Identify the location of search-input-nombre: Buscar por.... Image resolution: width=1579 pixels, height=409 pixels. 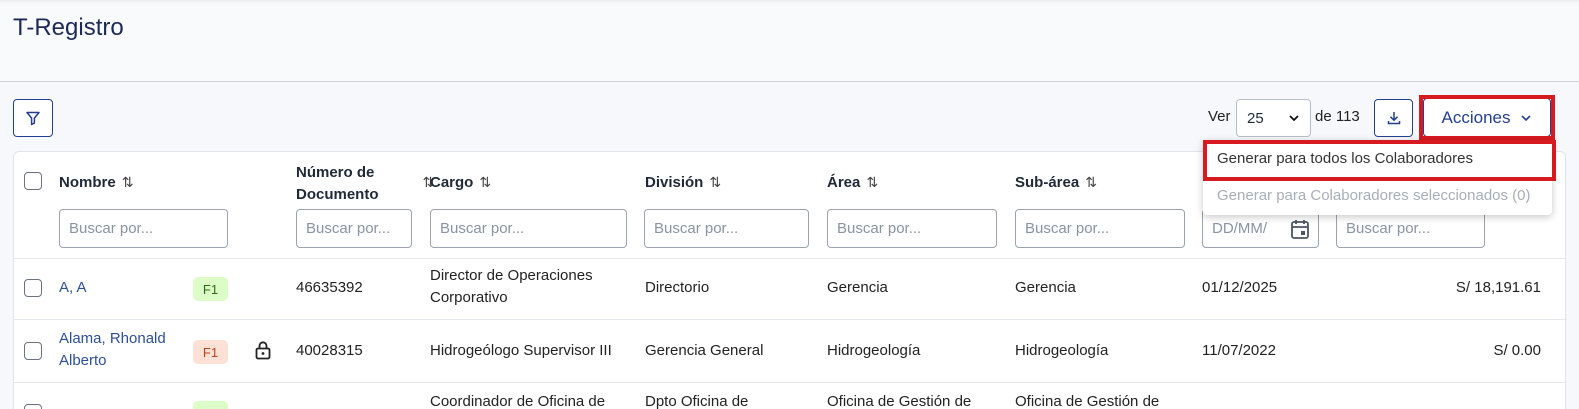
(143, 228).